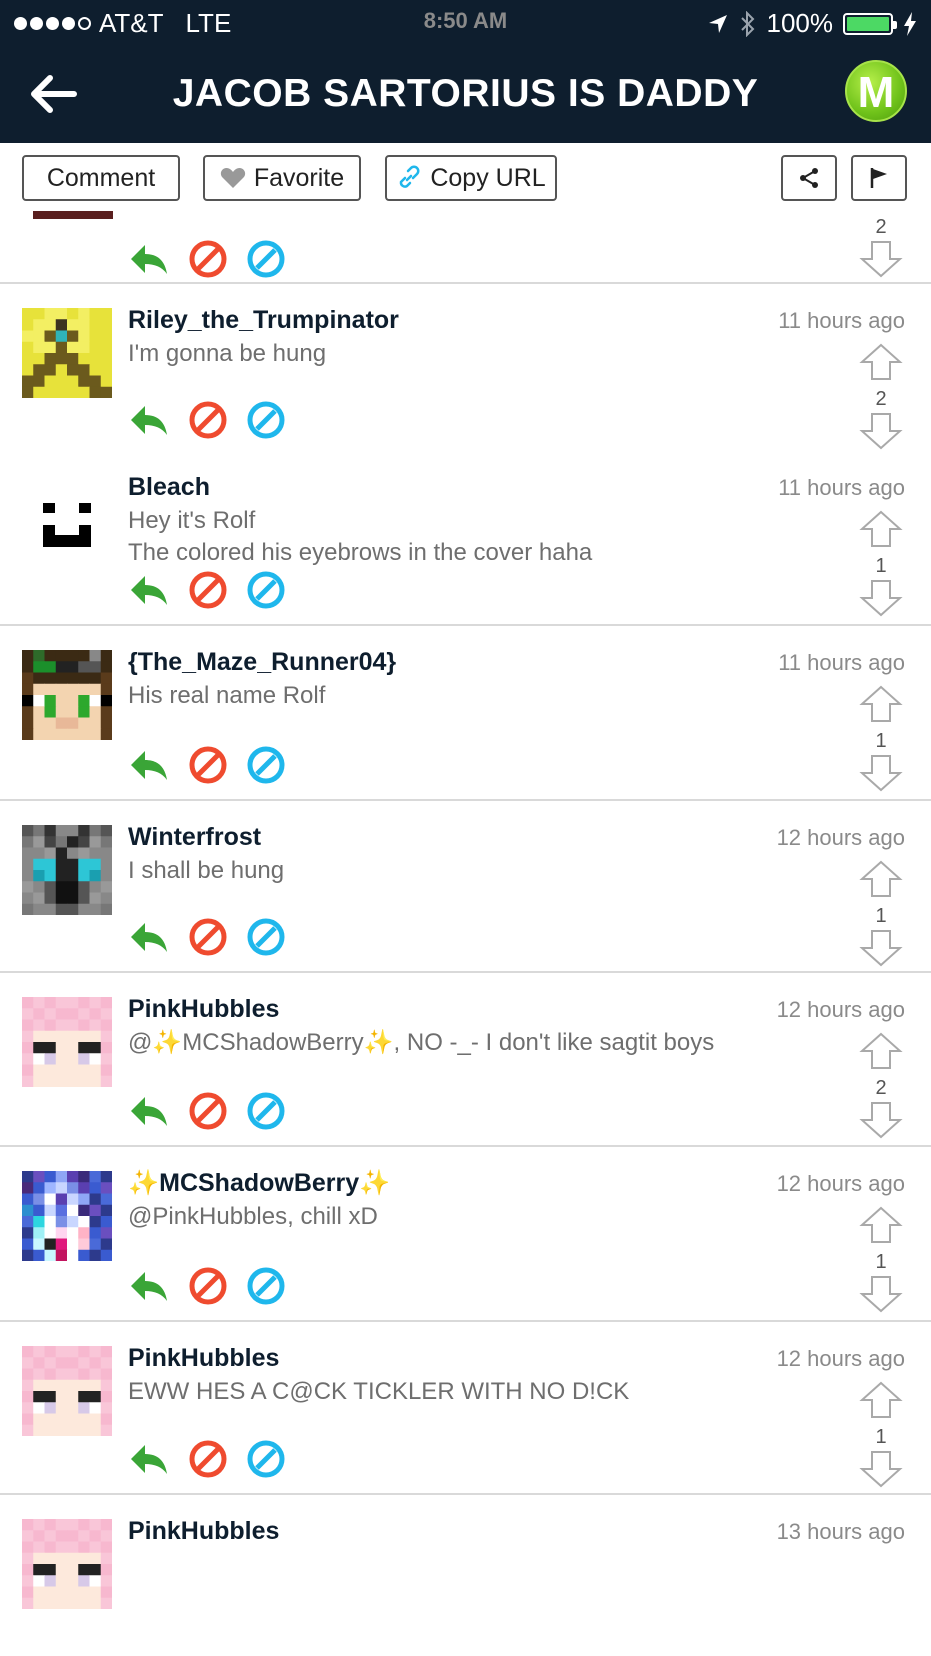 The image size is (931, 1656). What do you see at coordinates (465, 247) in the screenshot?
I see `comment-row-partial: 2` at bounding box center [465, 247].